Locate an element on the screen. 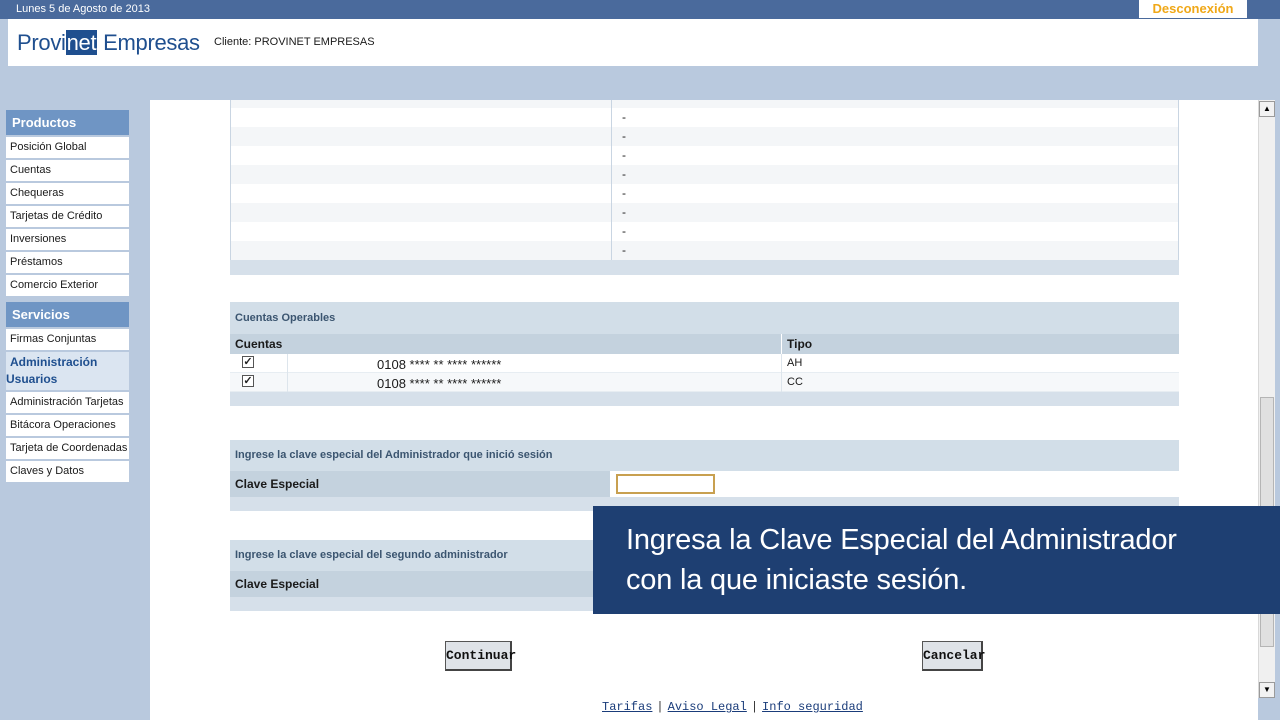  sidebar-item-chequeras: Chequeras is located at coordinates (67, 193).